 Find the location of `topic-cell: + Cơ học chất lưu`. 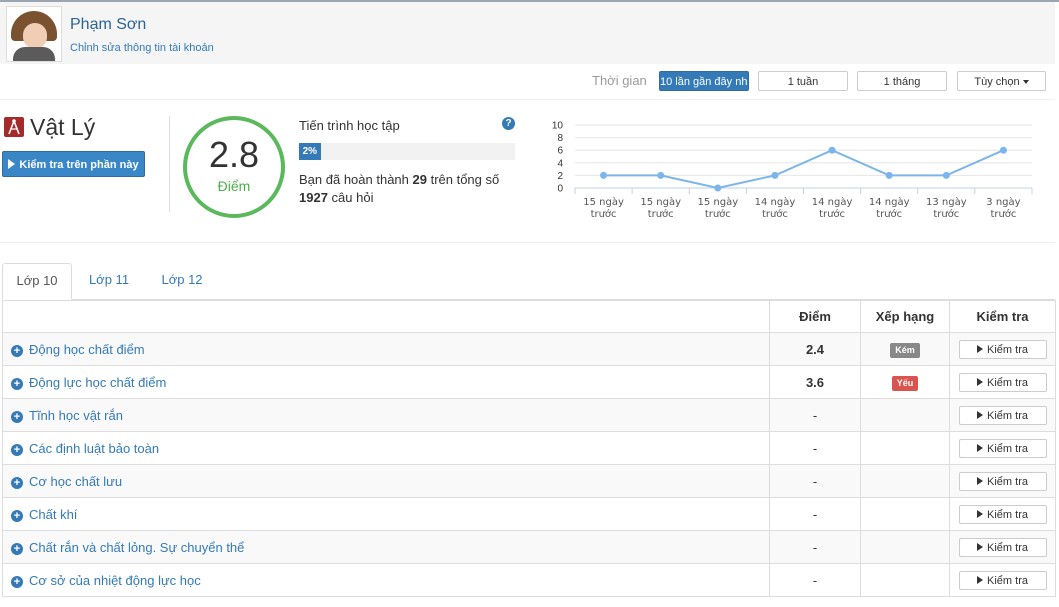

topic-cell: + Cơ học chất lưu is located at coordinates (386, 481).